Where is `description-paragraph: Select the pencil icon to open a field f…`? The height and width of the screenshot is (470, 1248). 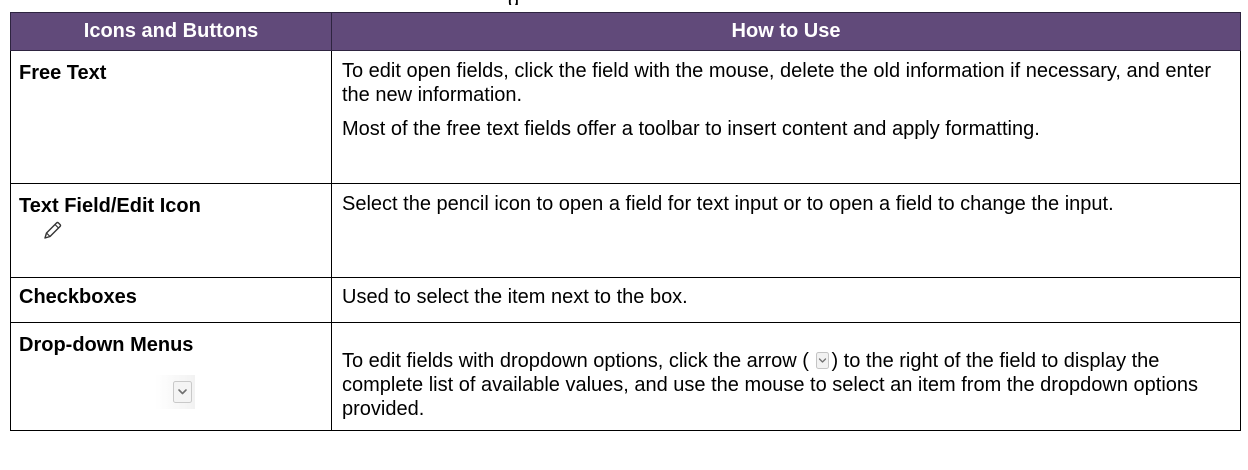
description-paragraph: Select the pencil icon to open a field f… is located at coordinates (728, 204).